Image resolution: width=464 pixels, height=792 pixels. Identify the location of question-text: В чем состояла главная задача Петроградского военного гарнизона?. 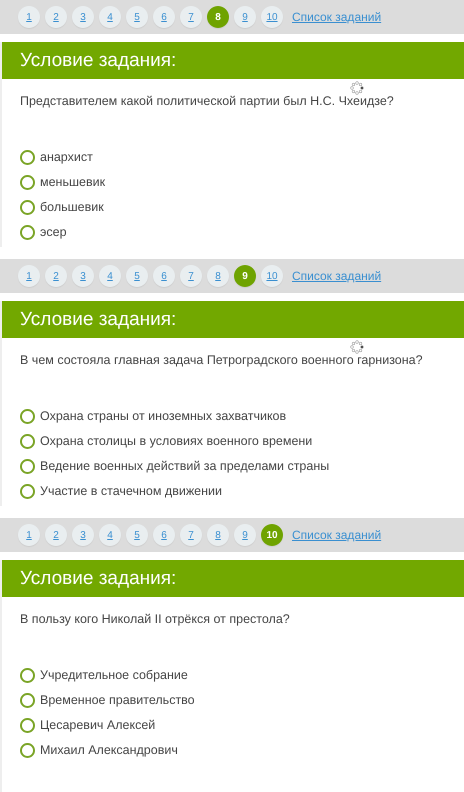
(222, 360).